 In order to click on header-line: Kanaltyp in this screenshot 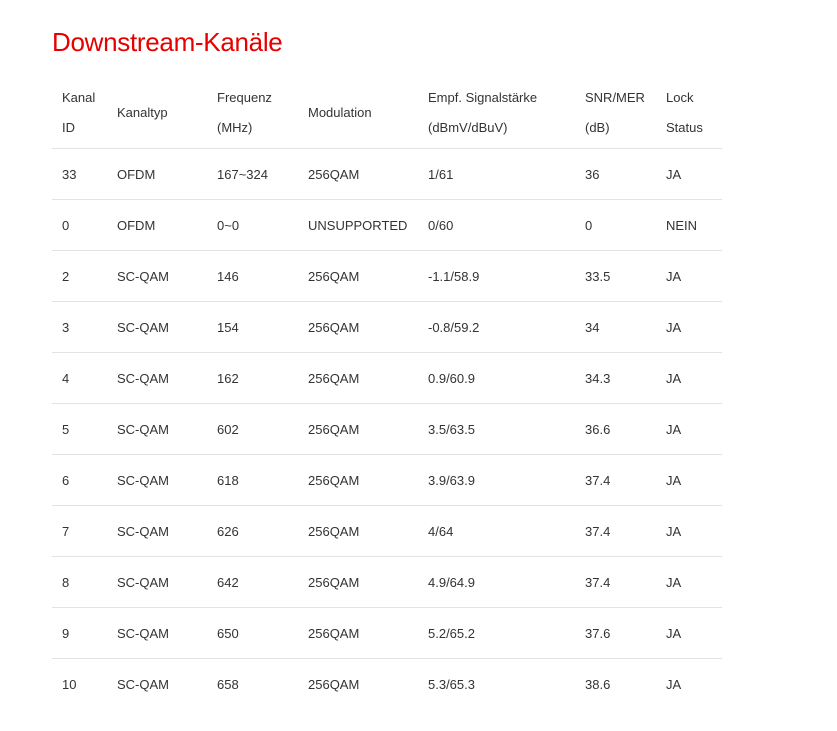, I will do `click(142, 112)`.